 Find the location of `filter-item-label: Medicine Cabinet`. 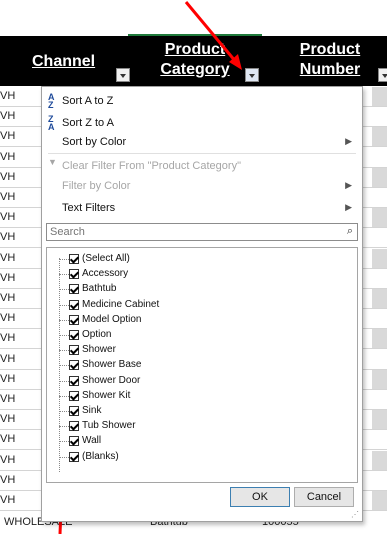

filter-item-label: Medicine Cabinet is located at coordinates (121, 304).